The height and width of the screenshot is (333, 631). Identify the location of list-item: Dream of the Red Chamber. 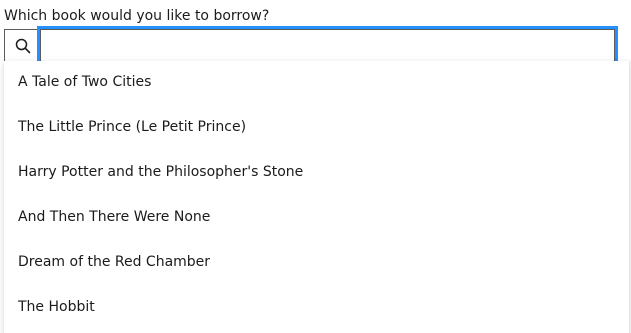
(316, 263).